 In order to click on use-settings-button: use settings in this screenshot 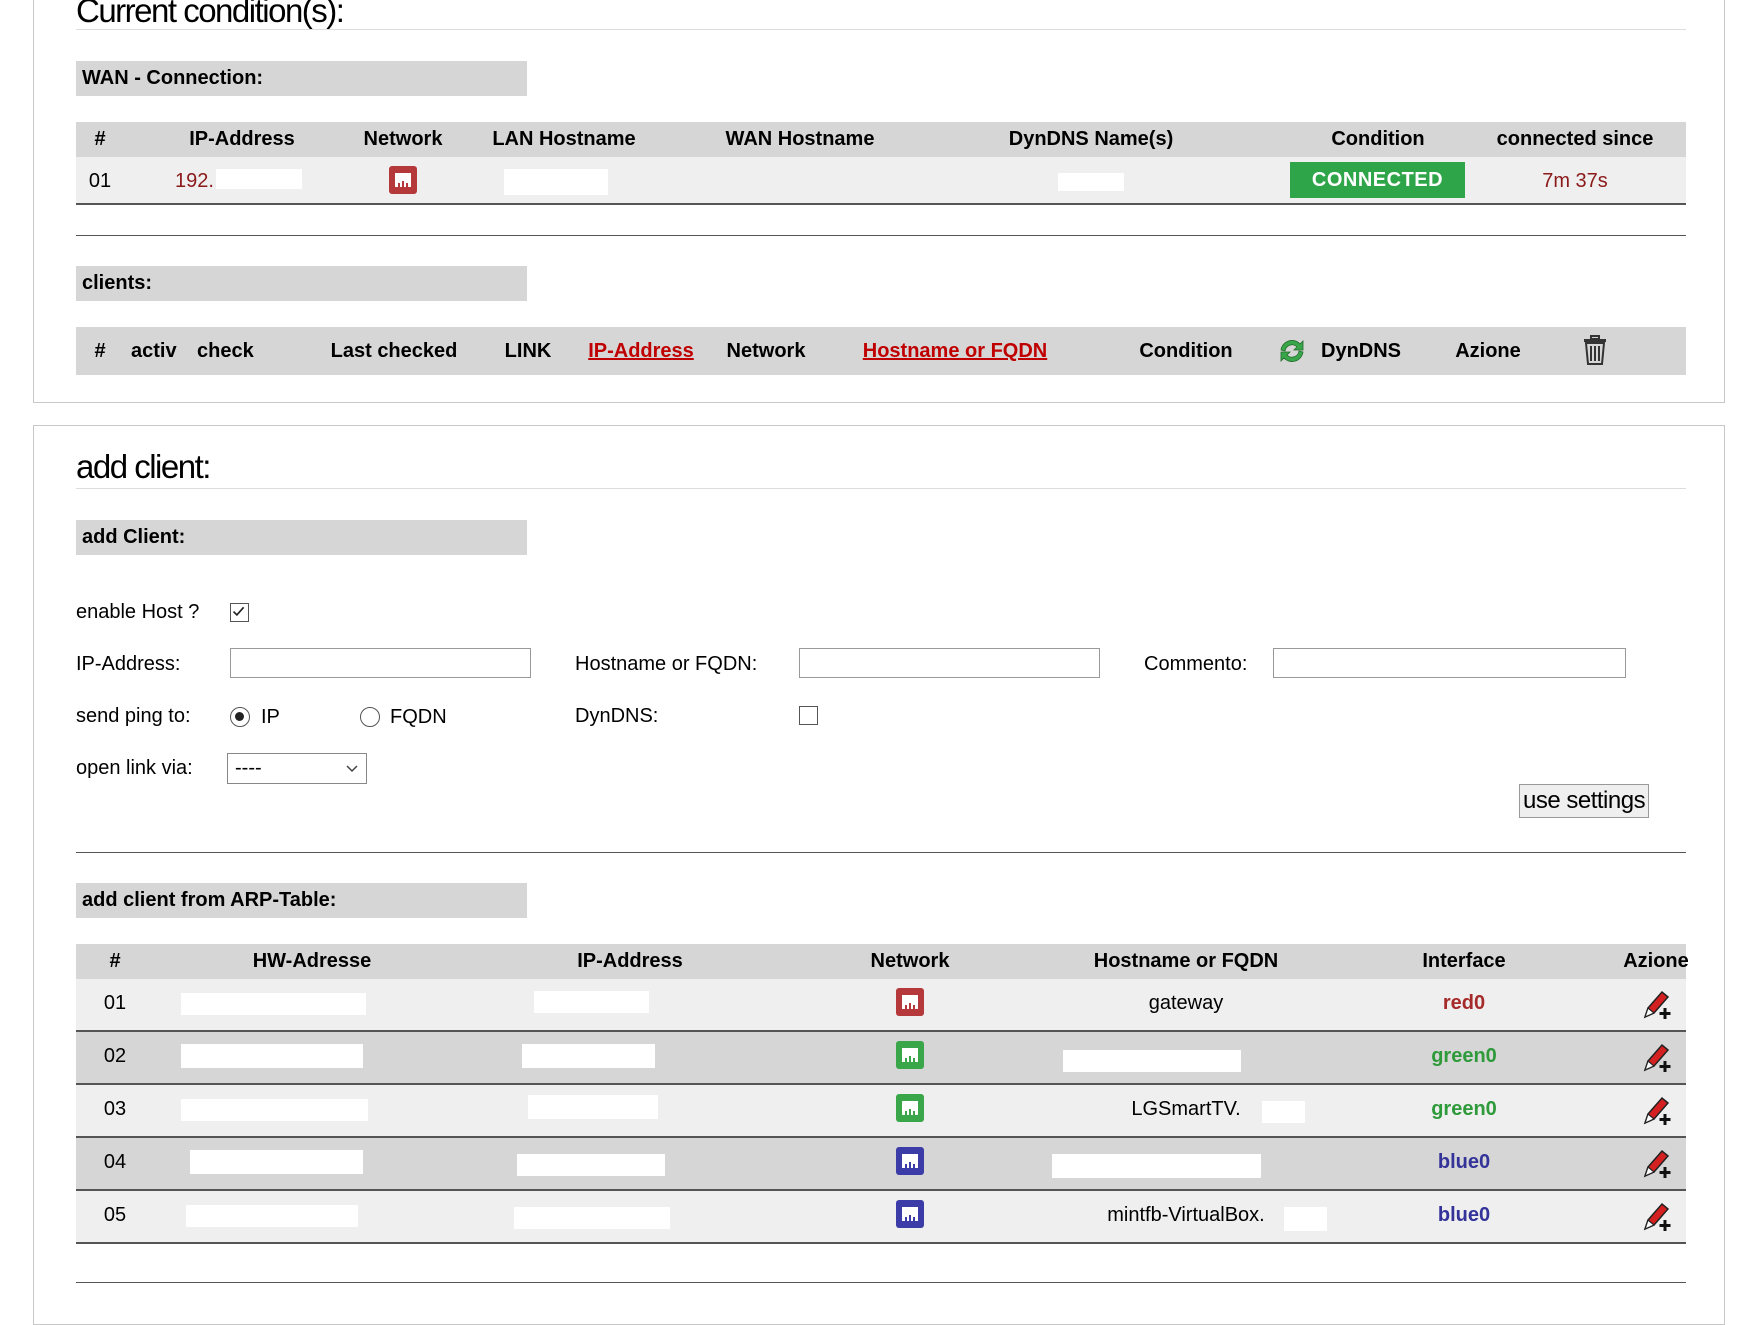, I will do `click(1584, 801)`.